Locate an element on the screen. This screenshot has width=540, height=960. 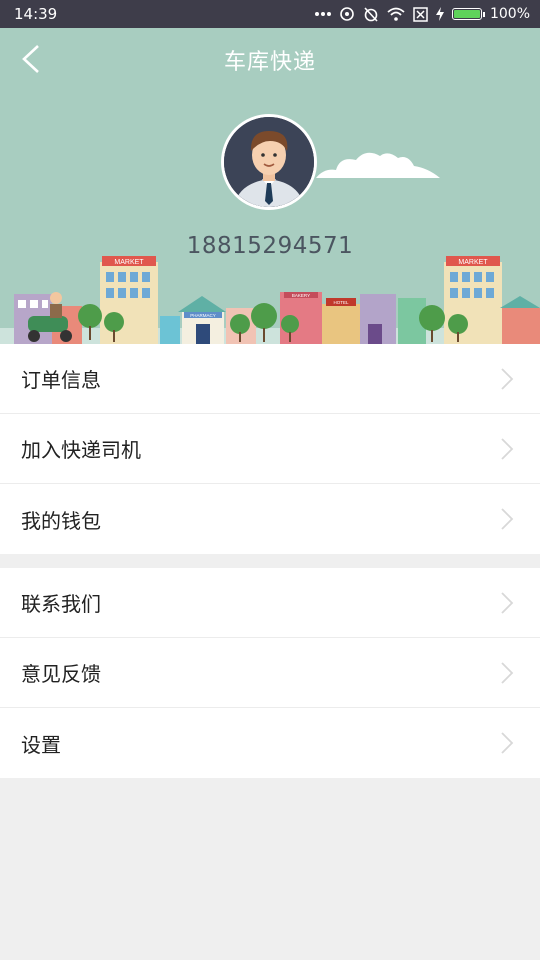
wifi-icon is located at coordinates (396, 14).